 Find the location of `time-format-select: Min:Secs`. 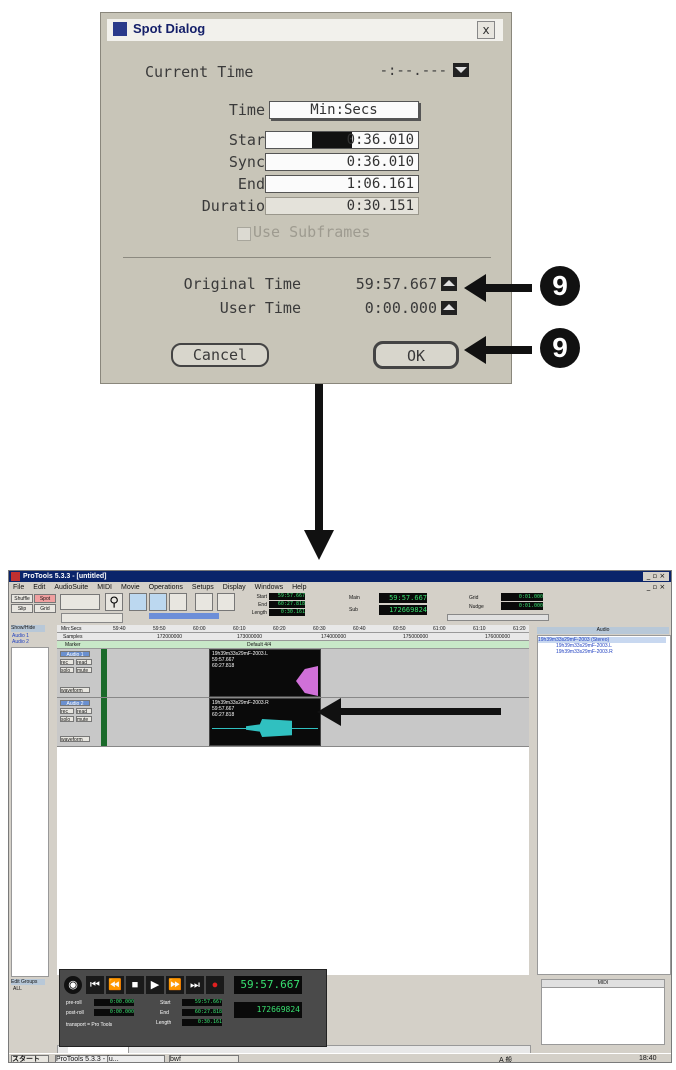

time-format-select: Min:Secs is located at coordinates (344, 110).